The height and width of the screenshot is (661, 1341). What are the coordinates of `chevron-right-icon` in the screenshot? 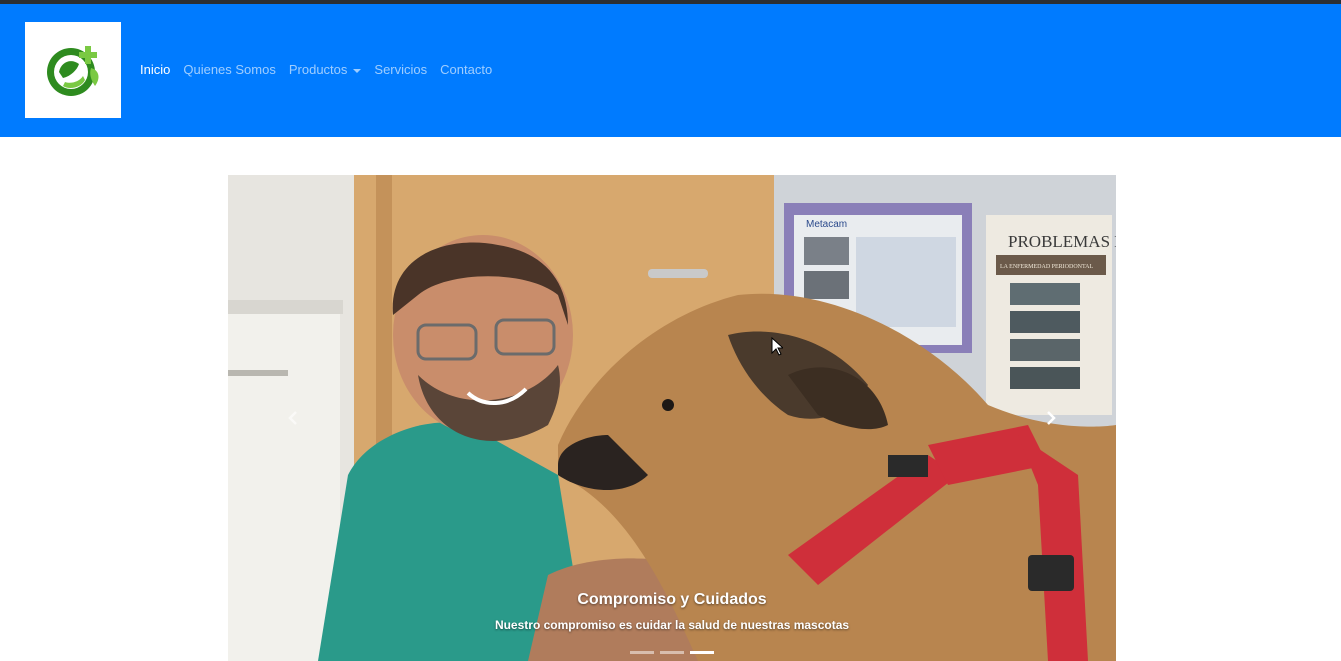 It's located at (1051, 418).